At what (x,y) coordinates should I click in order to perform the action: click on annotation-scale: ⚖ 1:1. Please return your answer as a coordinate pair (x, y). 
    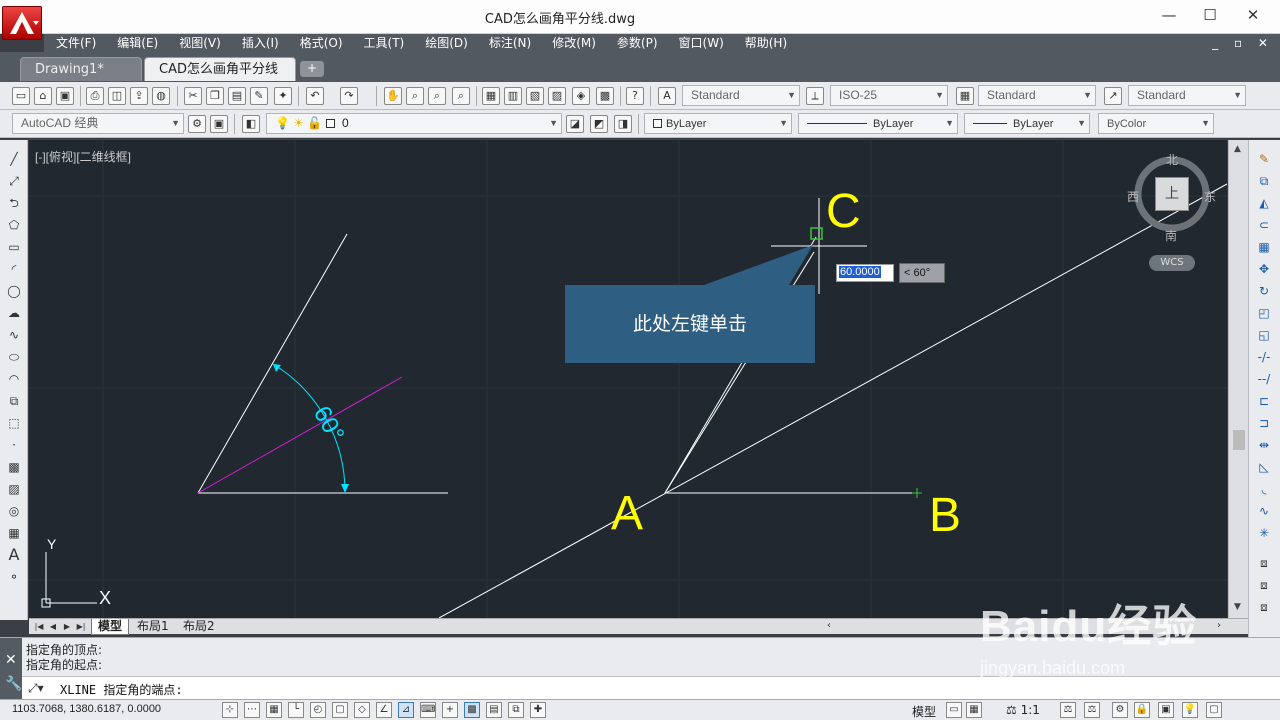
    Looking at the image, I should click on (1023, 710).